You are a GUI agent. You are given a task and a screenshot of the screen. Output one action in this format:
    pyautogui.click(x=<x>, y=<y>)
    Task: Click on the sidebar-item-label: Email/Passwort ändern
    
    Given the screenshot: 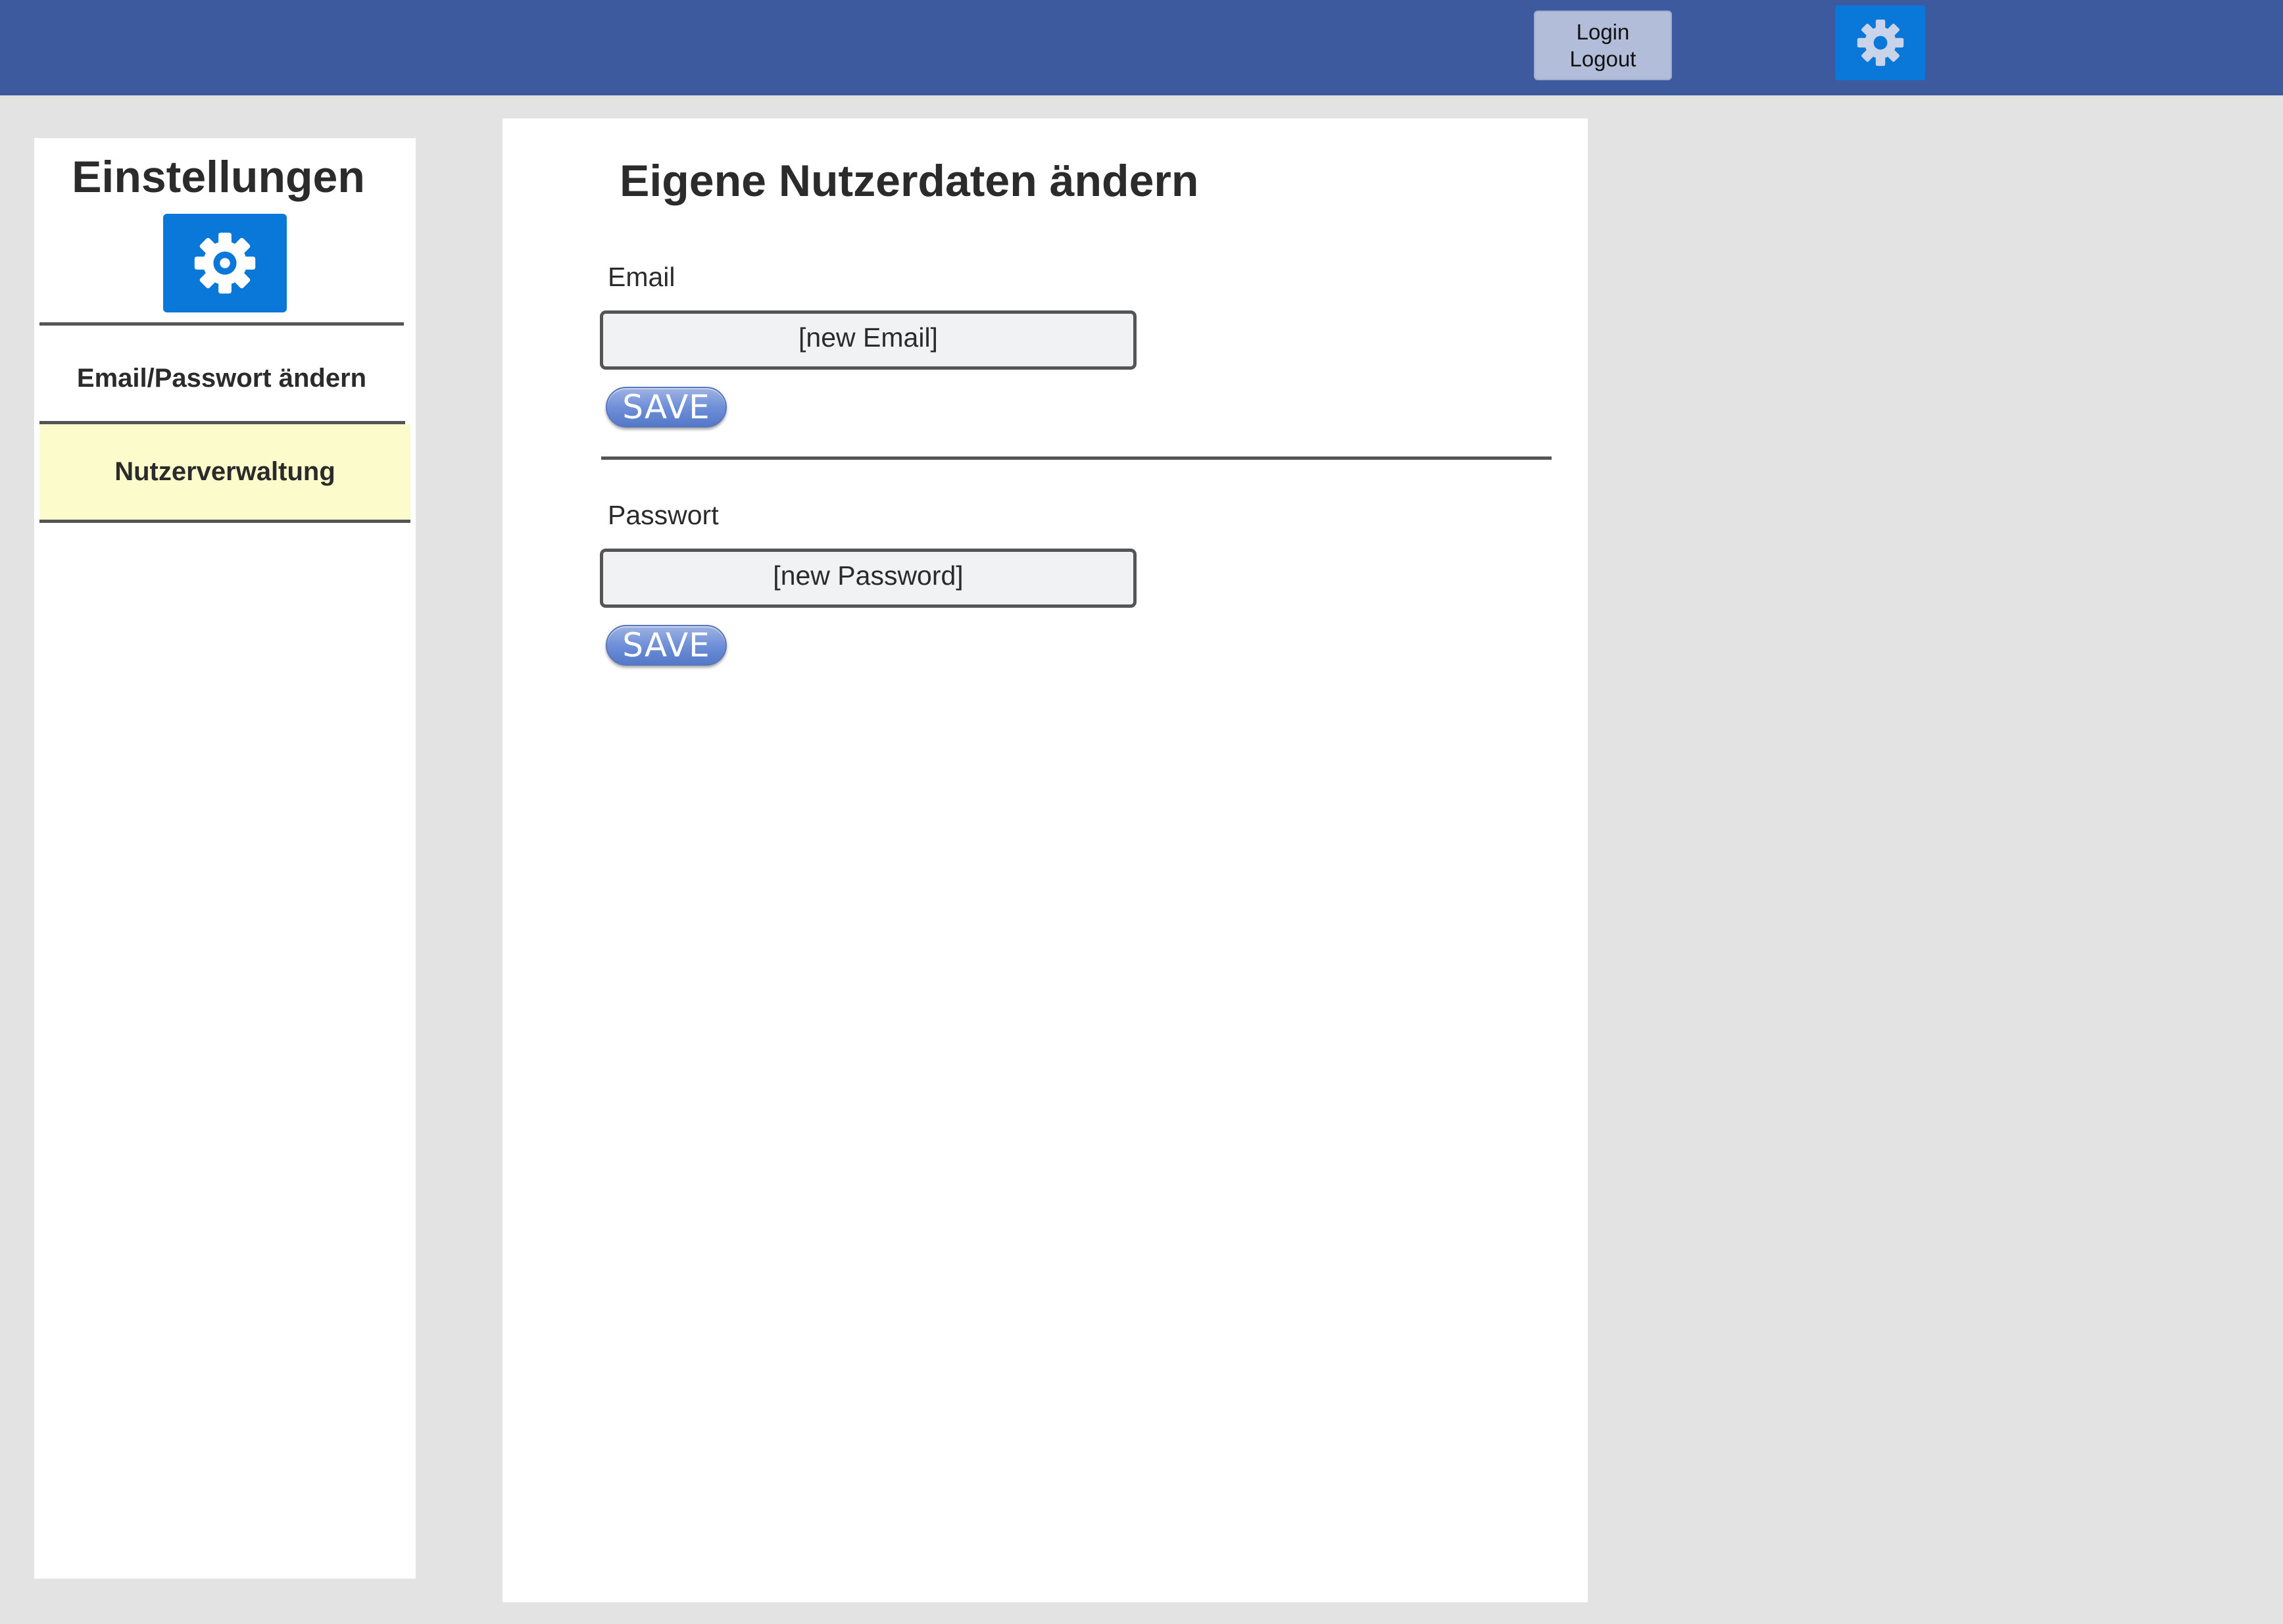 What is the action you would take?
    pyautogui.click(x=221, y=378)
    